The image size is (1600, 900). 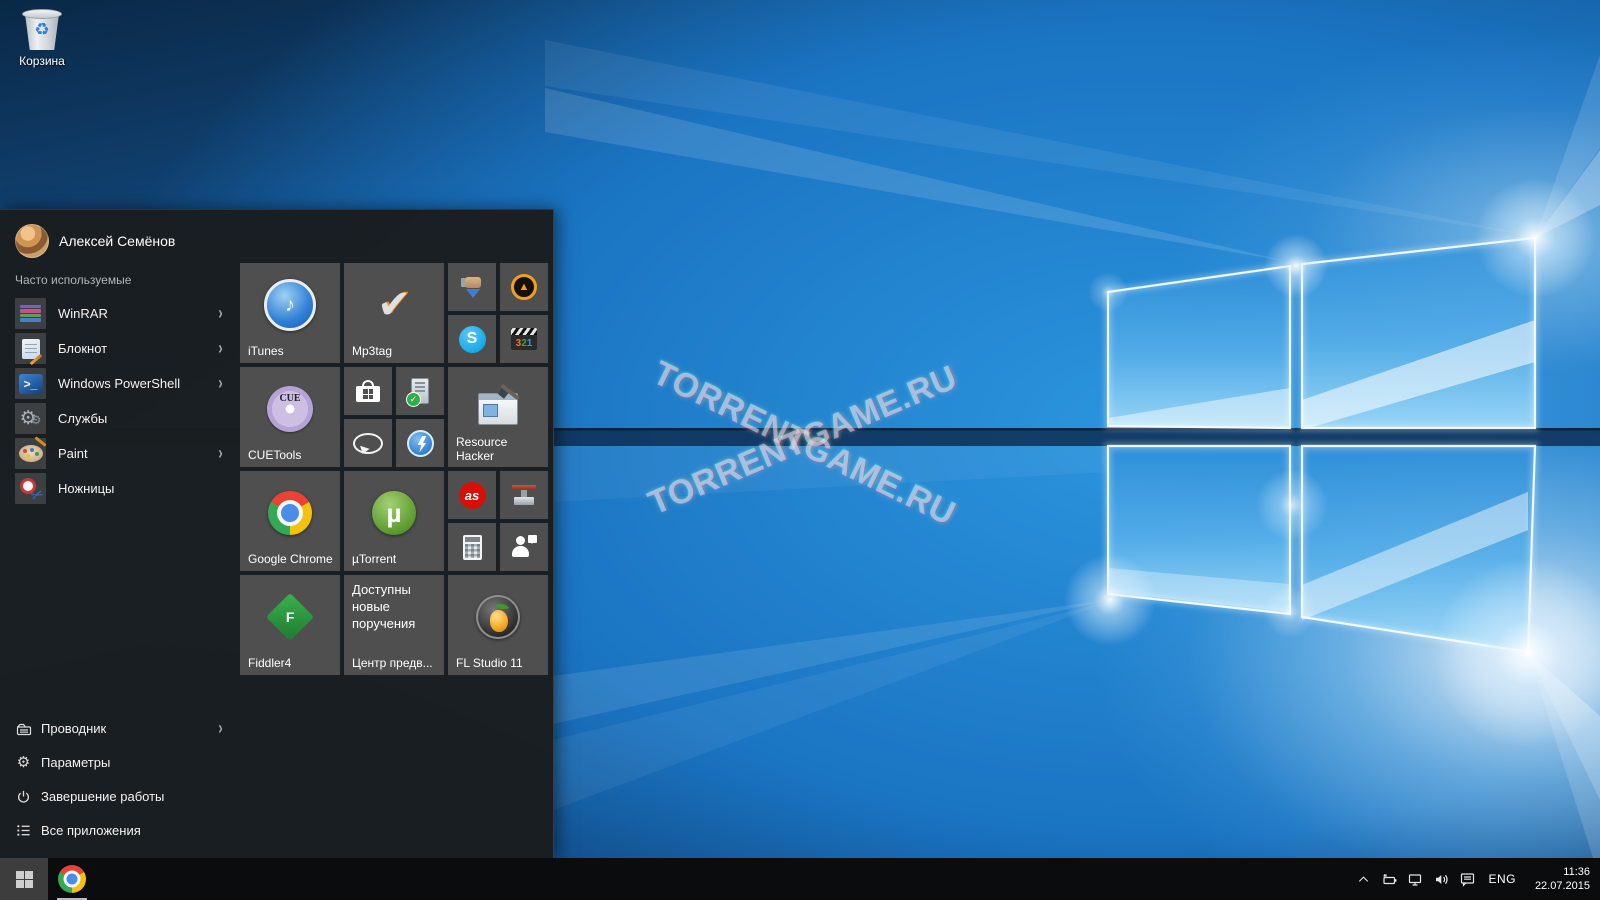 I want to click on dc-plus-plus-hand-icon, so click(x=472, y=287).